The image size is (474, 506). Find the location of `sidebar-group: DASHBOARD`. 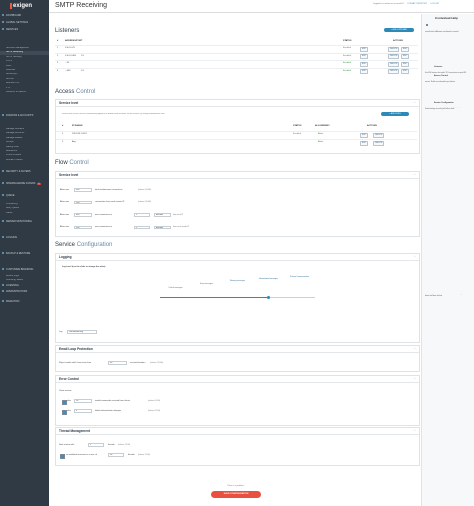

sidebar-group: DASHBOARD is located at coordinates (24, 16).